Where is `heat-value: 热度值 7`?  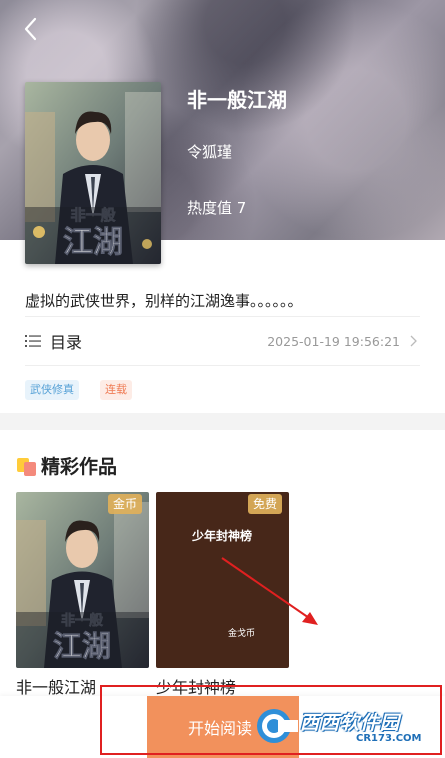
heat-value: 热度值 7 is located at coordinates (217, 208).